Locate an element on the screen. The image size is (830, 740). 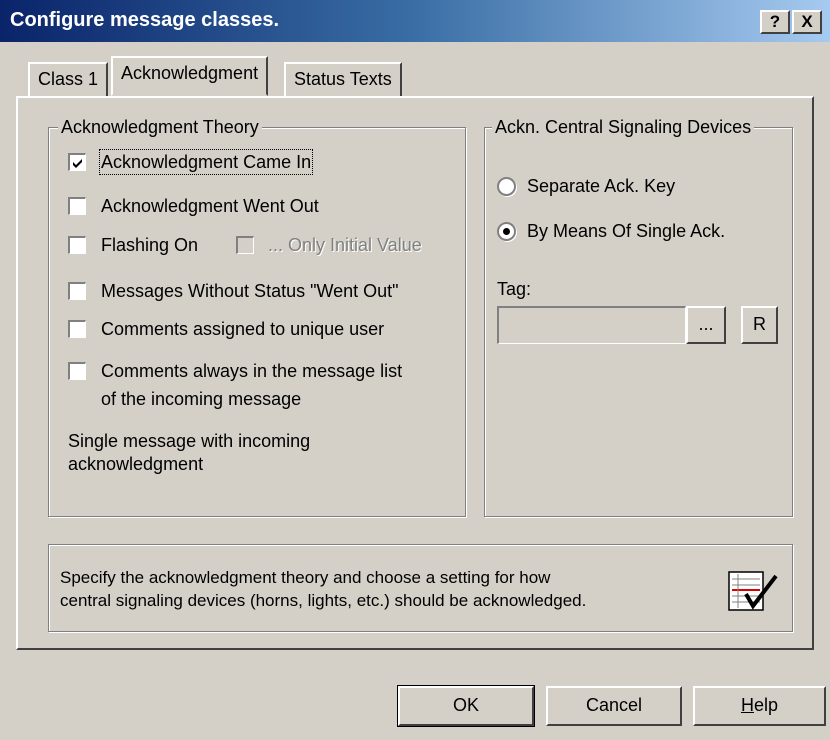
checkbox-ack-went-out is located at coordinates (77, 206).